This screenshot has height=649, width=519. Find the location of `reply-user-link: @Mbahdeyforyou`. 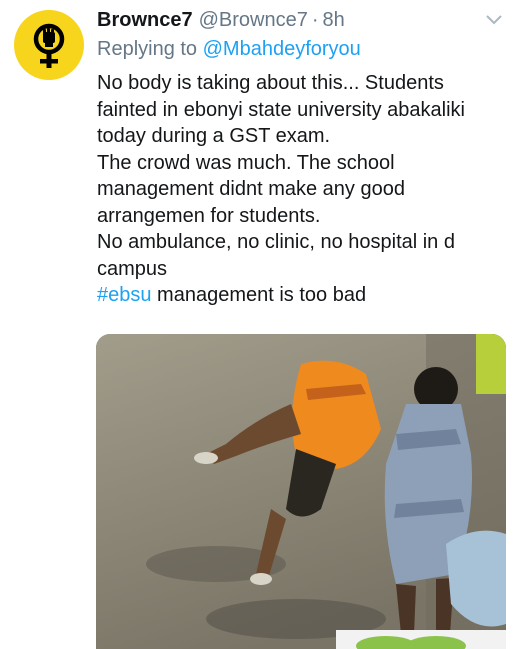

reply-user-link: @Mbahdeyforyou is located at coordinates (282, 49).